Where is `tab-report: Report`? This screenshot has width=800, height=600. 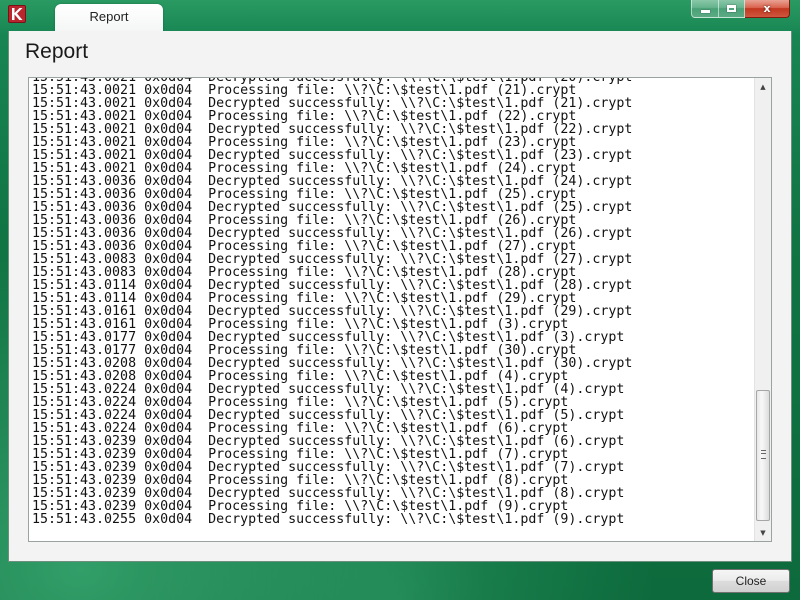
tab-report: Report is located at coordinates (109, 18).